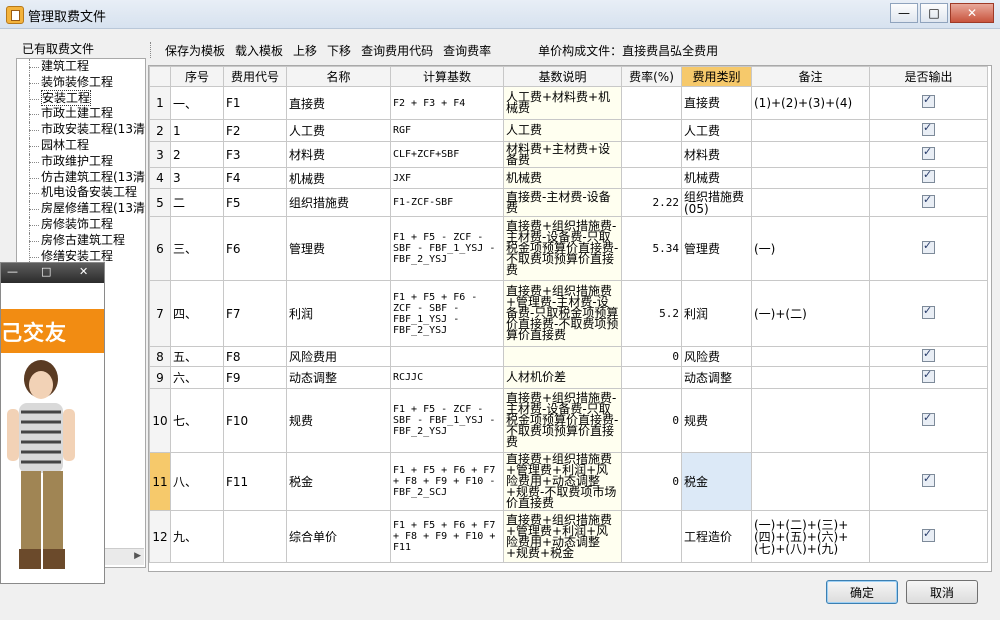 The height and width of the screenshot is (620, 1000). I want to click on col-desc-cell: 直接费-主材费-设备费, so click(562, 202).